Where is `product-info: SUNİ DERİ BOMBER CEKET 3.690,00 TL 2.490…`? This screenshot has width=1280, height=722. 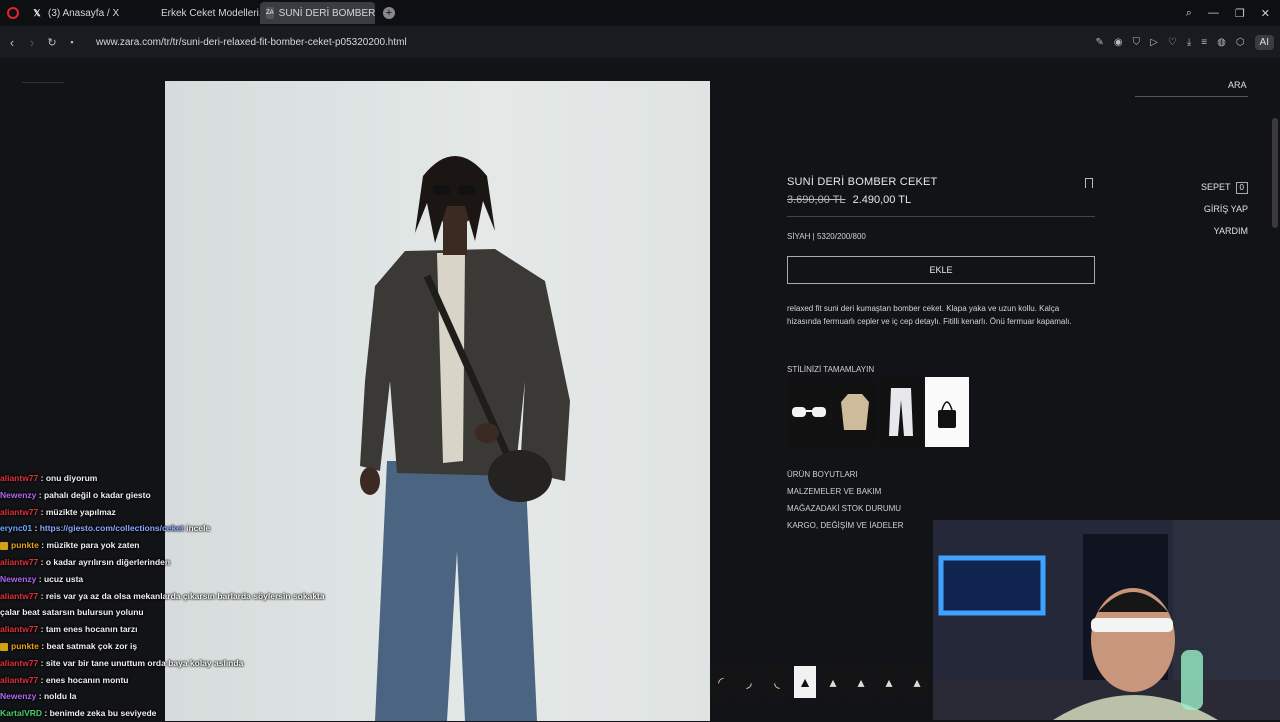 product-info: SUNİ DERİ BOMBER CEKET 3.690,00 TL 2.490… is located at coordinates (941, 355).